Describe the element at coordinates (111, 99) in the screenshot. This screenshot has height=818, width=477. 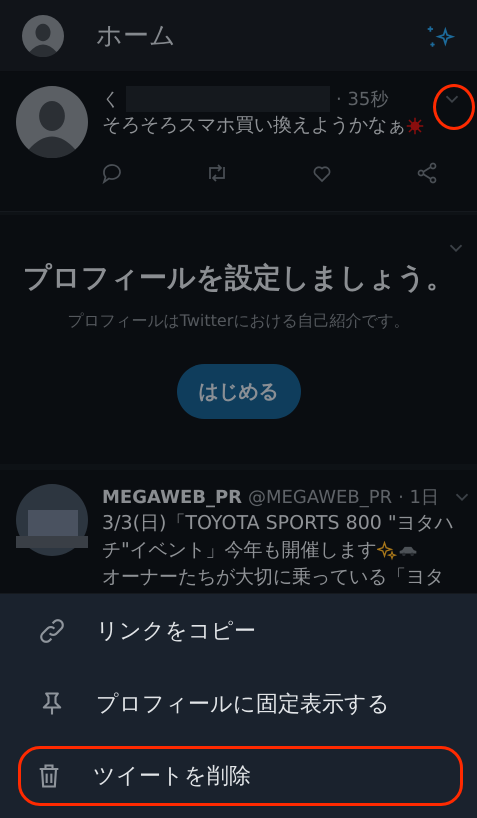
I see `display-name: く` at that location.